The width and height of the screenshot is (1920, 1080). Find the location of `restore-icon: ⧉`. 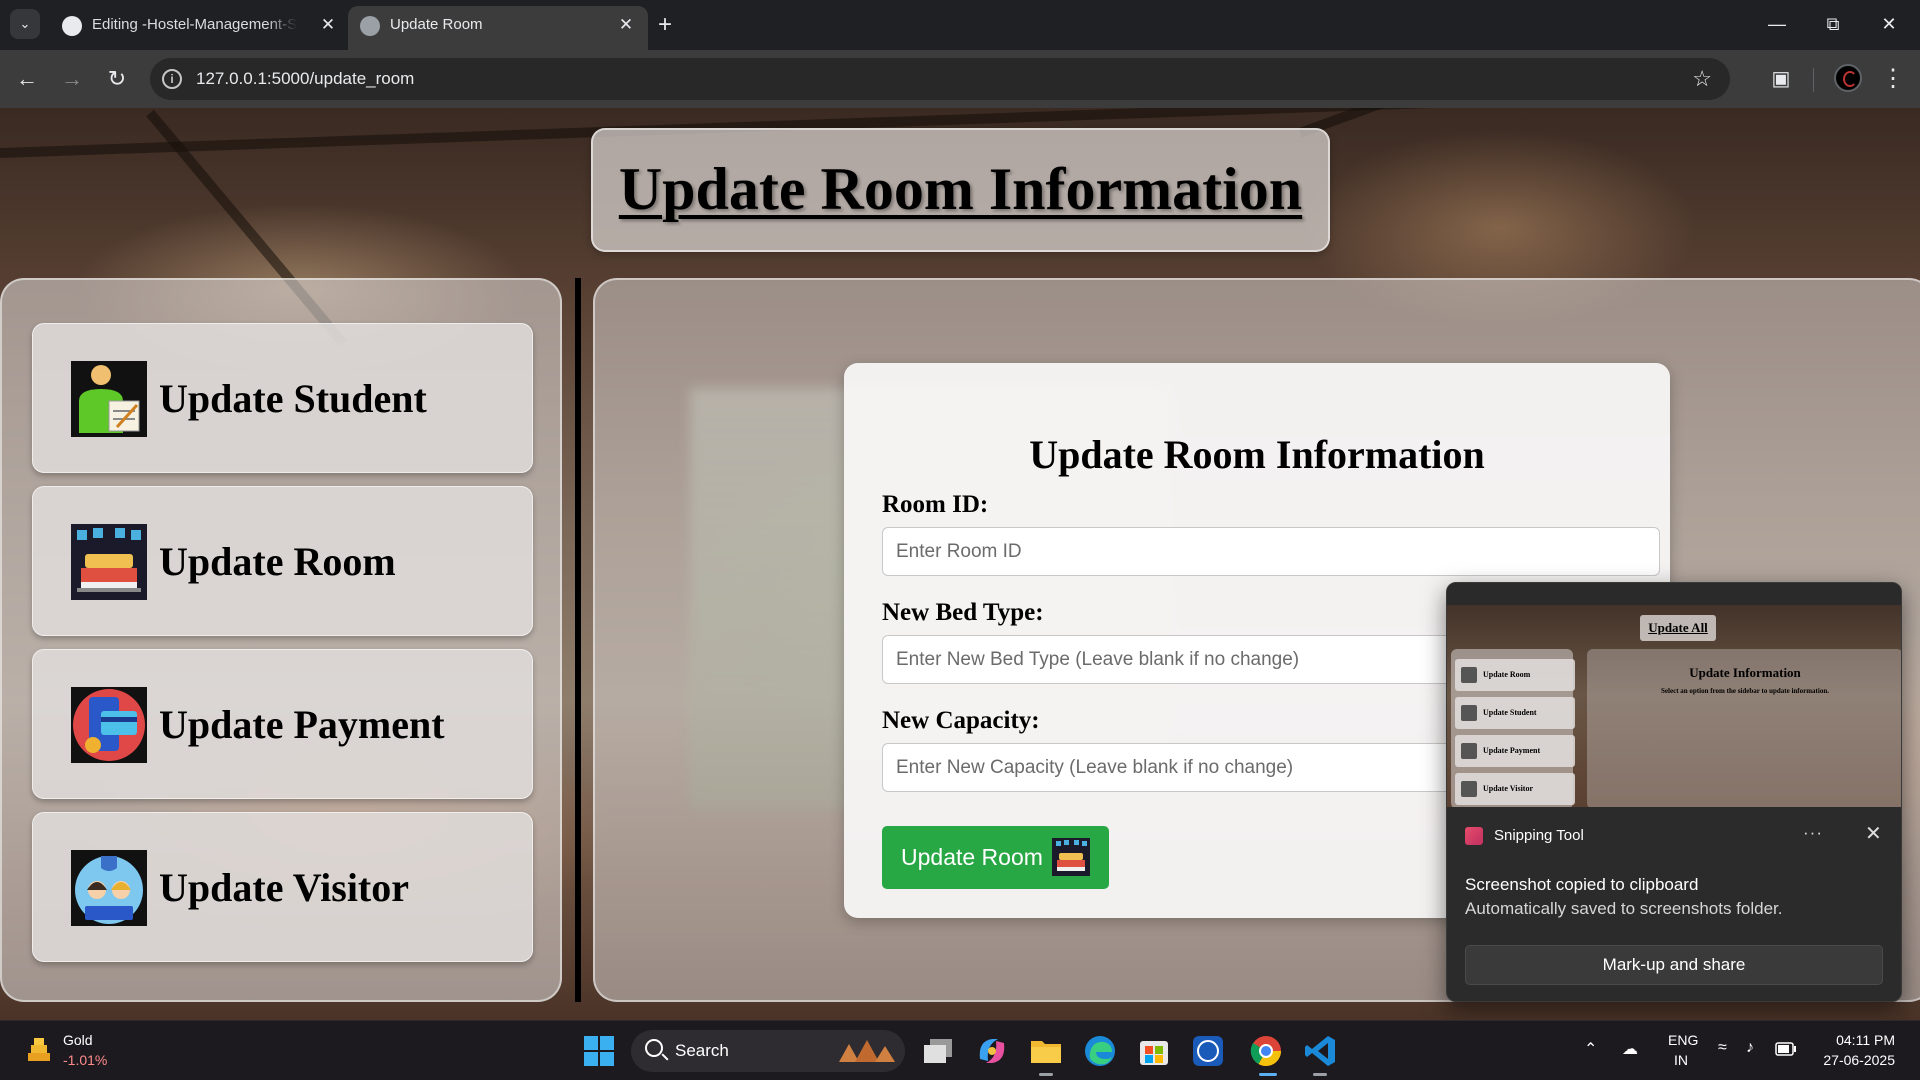

restore-icon: ⧉ is located at coordinates (1833, 25).